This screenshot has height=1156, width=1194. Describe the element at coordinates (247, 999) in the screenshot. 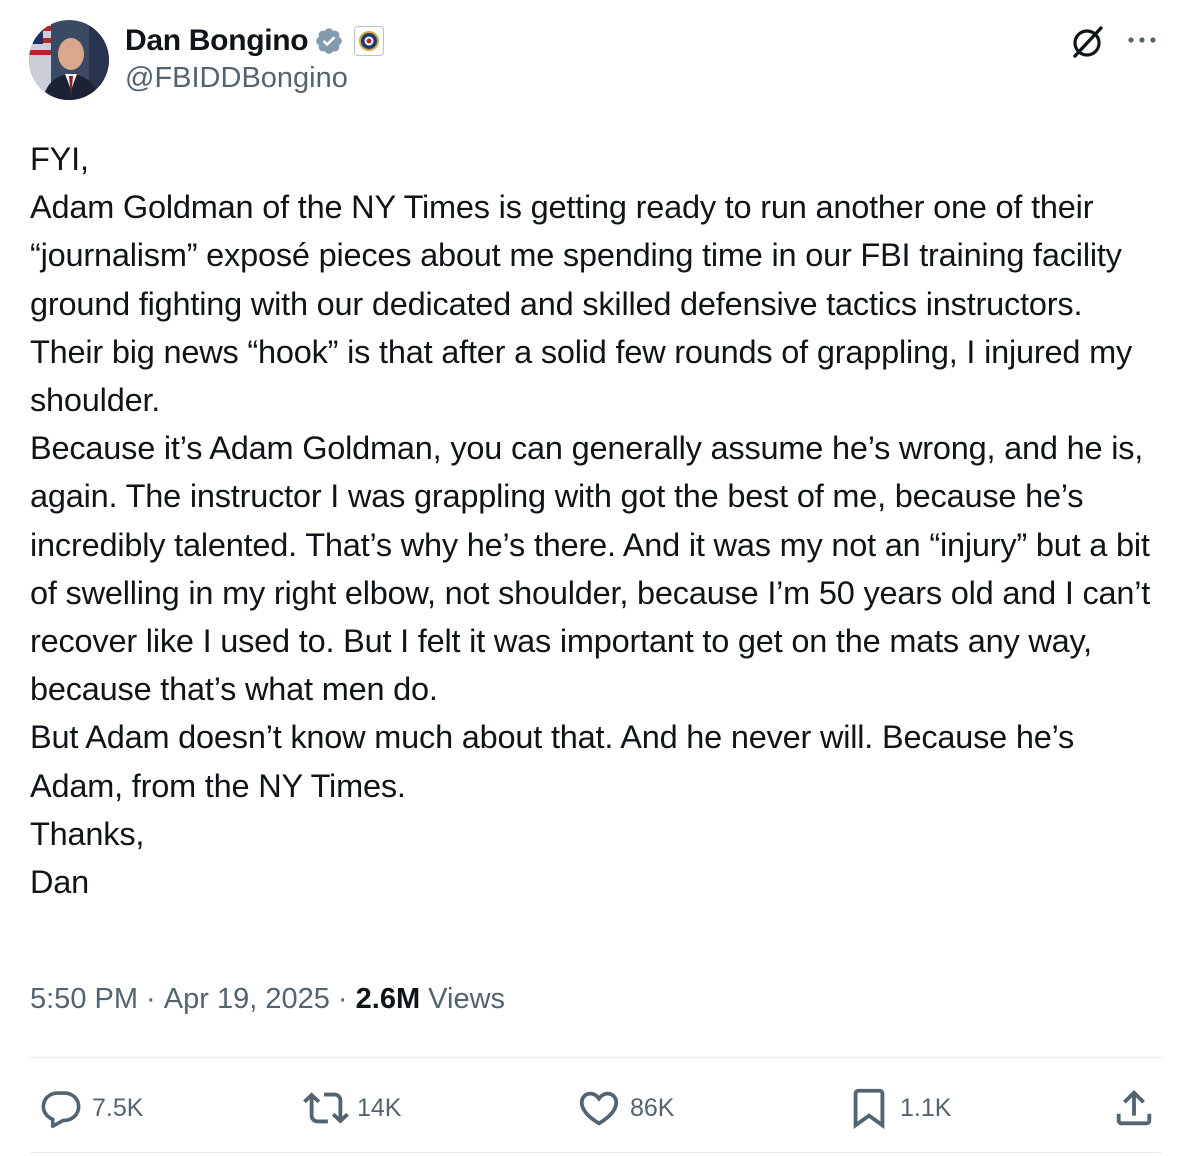

I see `tweet-date: Apr 19, 2025` at that location.